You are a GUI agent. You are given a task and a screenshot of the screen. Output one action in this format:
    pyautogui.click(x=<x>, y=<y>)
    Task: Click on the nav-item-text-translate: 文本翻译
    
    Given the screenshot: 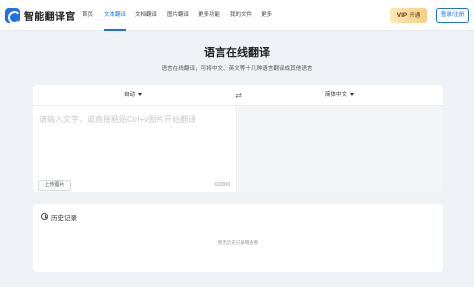 What is the action you would take?
    pyautogui.click(x=115, y=15)
    